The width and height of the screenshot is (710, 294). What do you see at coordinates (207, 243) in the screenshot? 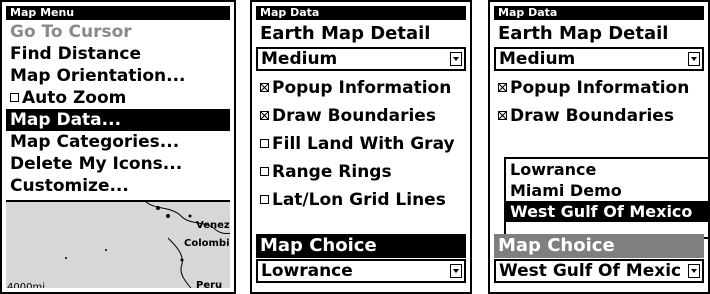
I see `map-label: Colombia` at bounding box center [207, 243].